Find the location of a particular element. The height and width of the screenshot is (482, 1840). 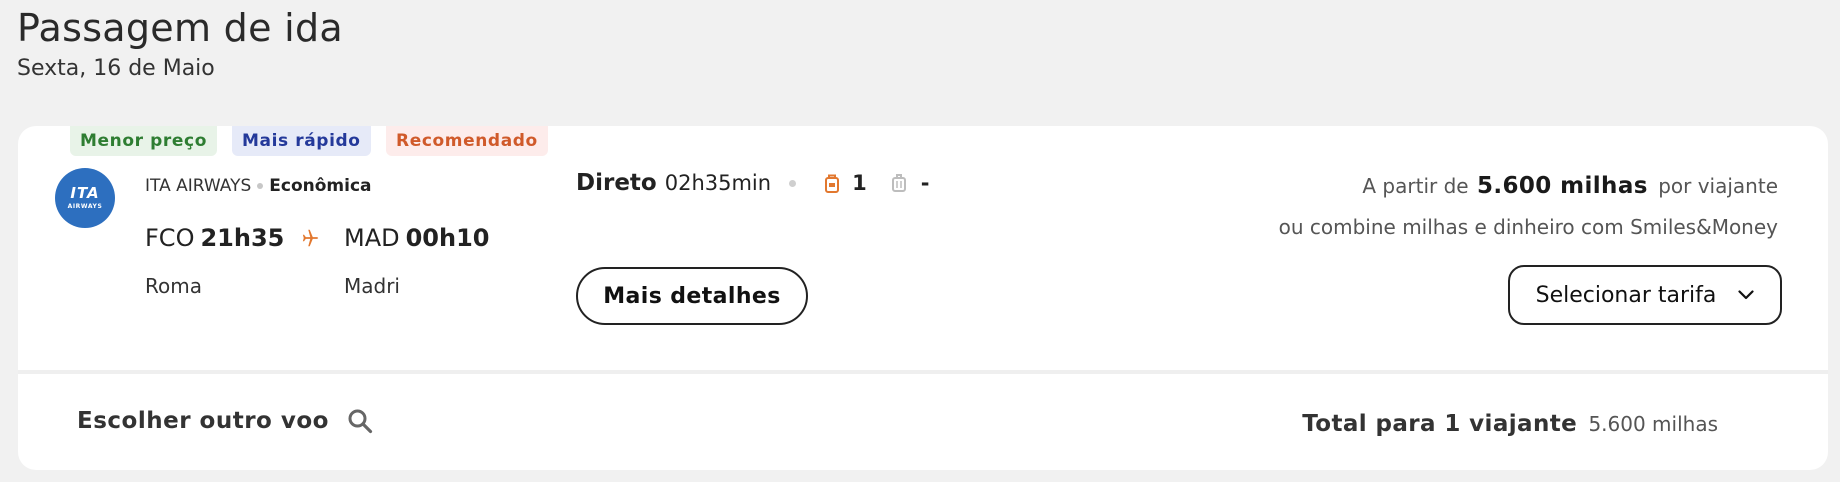

flight-info: Direto 02h35min 1 - is located at coordinates (752, 183).